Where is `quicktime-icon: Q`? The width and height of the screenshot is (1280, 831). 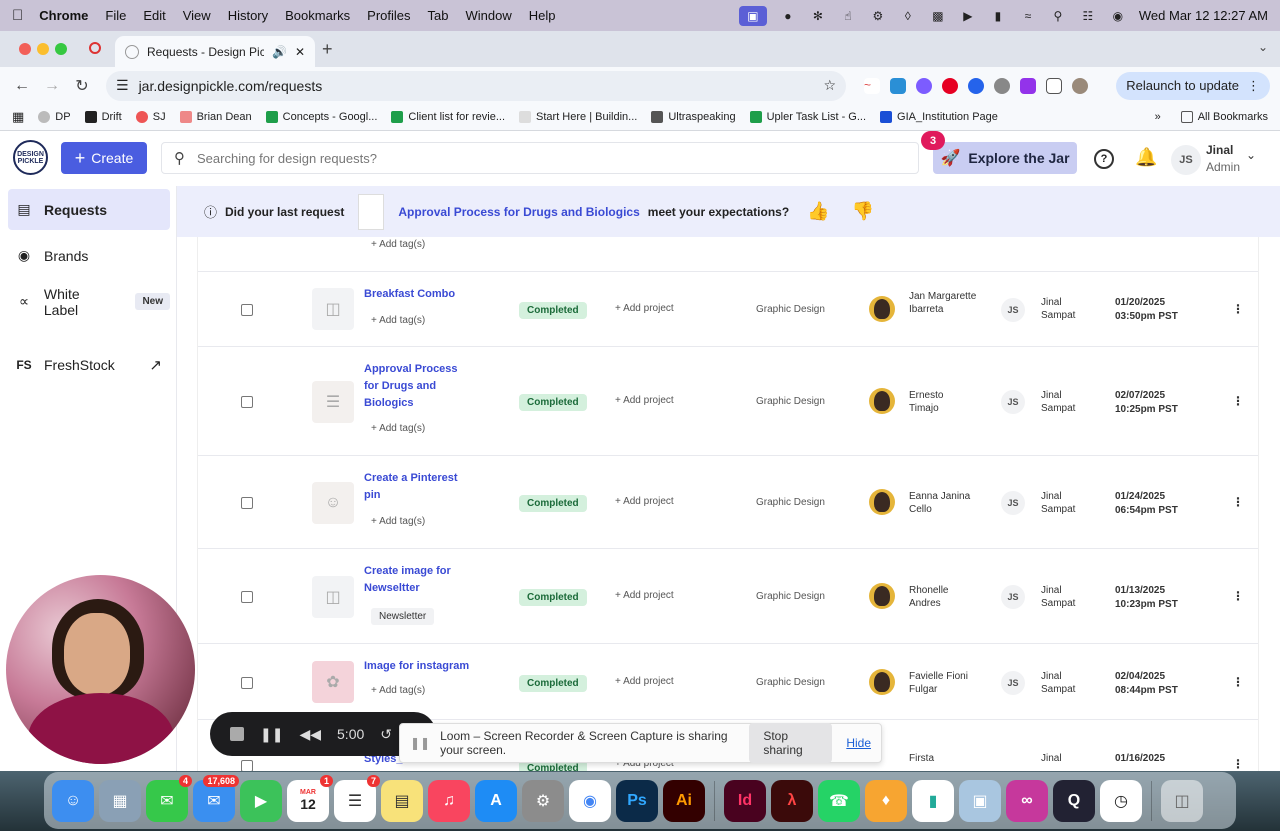
quicktime-icon: Q is located at coordinates (1074, 800).